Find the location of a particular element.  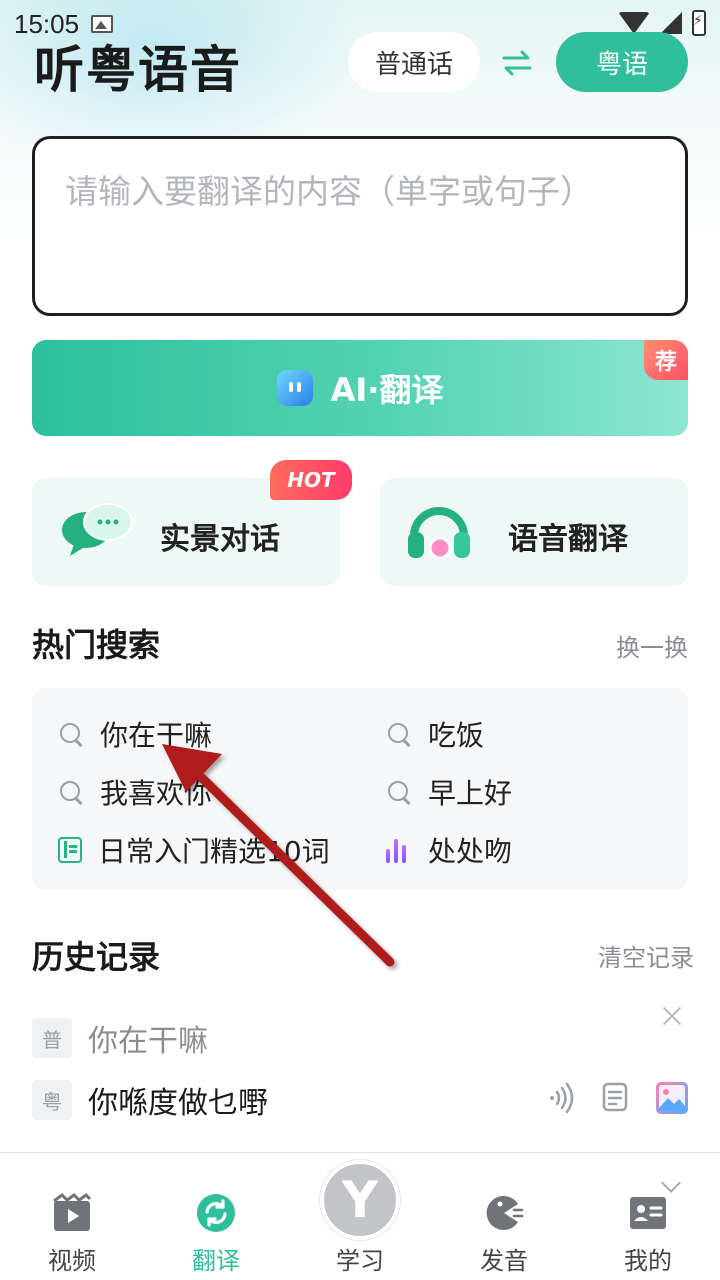

tab-profile: 我的 is located at coordinates (648, 1216).